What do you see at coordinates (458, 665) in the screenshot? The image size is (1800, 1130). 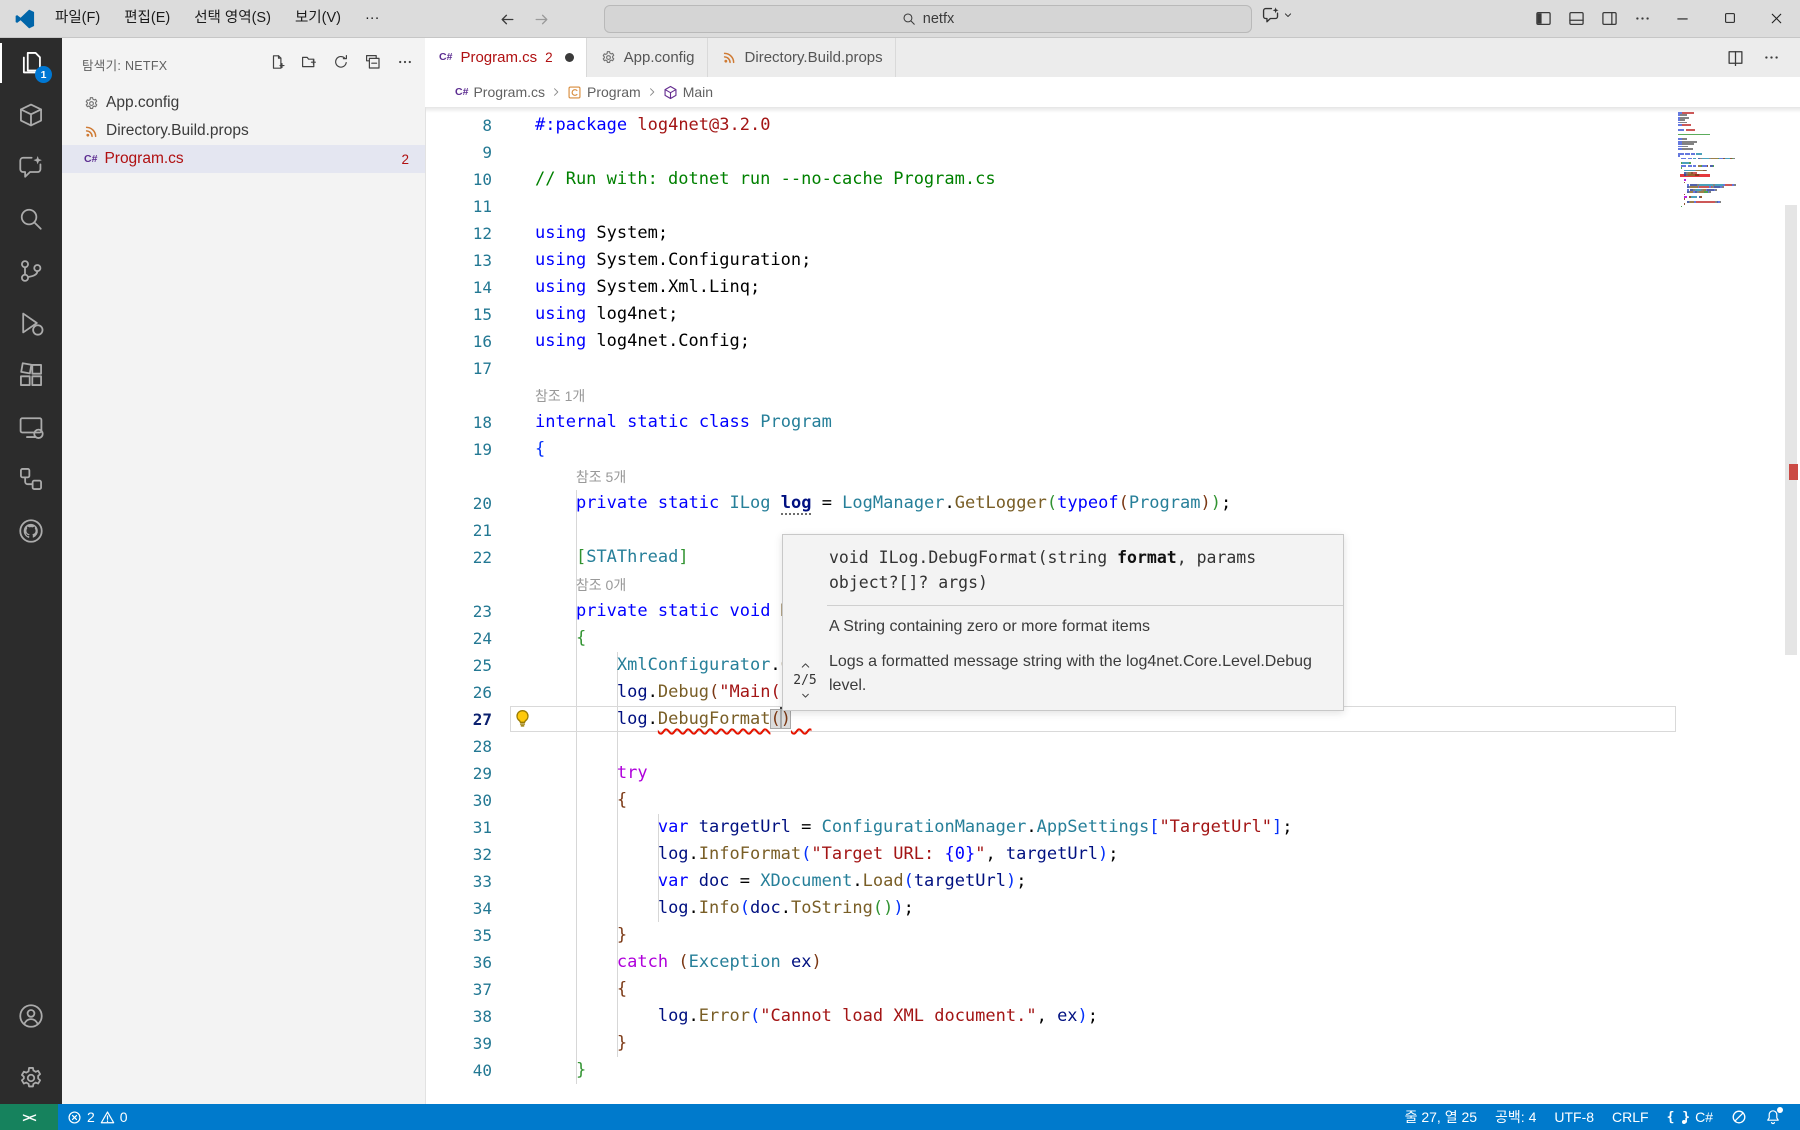 I see `line-number: 25` at bounding box center [458, 665].